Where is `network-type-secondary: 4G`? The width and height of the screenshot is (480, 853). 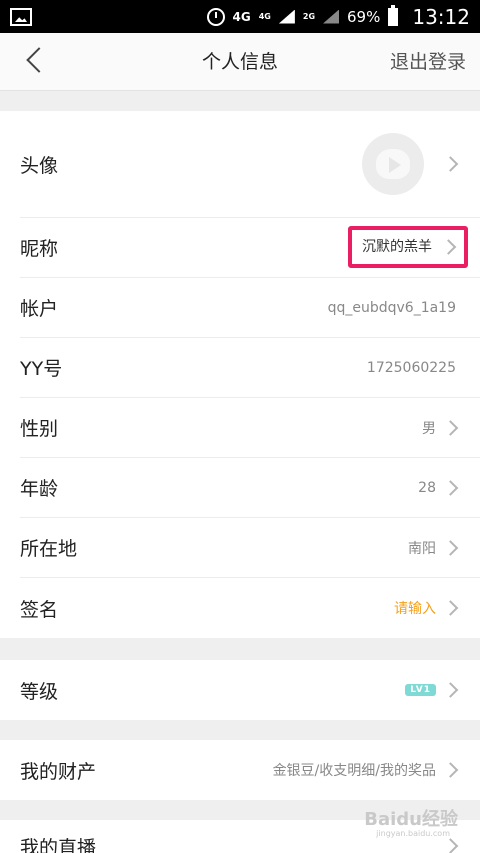 network-type-secondary: 4G is located at coordinates (264, 16).